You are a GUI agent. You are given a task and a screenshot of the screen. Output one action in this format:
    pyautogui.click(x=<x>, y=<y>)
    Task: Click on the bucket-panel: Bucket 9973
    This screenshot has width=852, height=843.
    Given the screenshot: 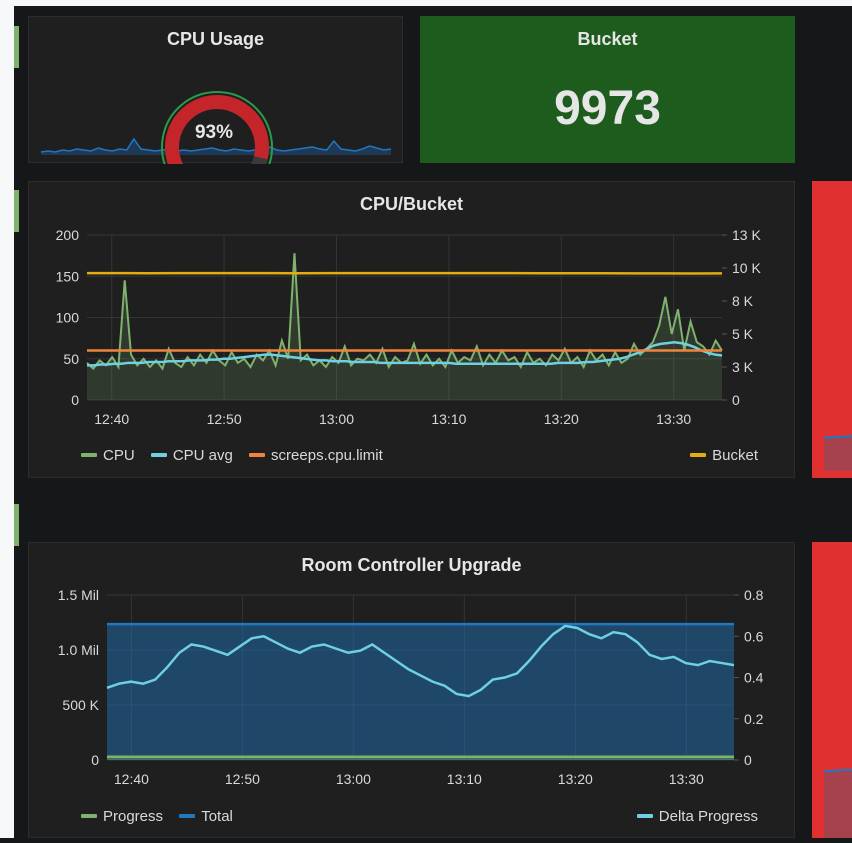 What is the action you would take?
    pyautogui.click(x=607, y=89)
    